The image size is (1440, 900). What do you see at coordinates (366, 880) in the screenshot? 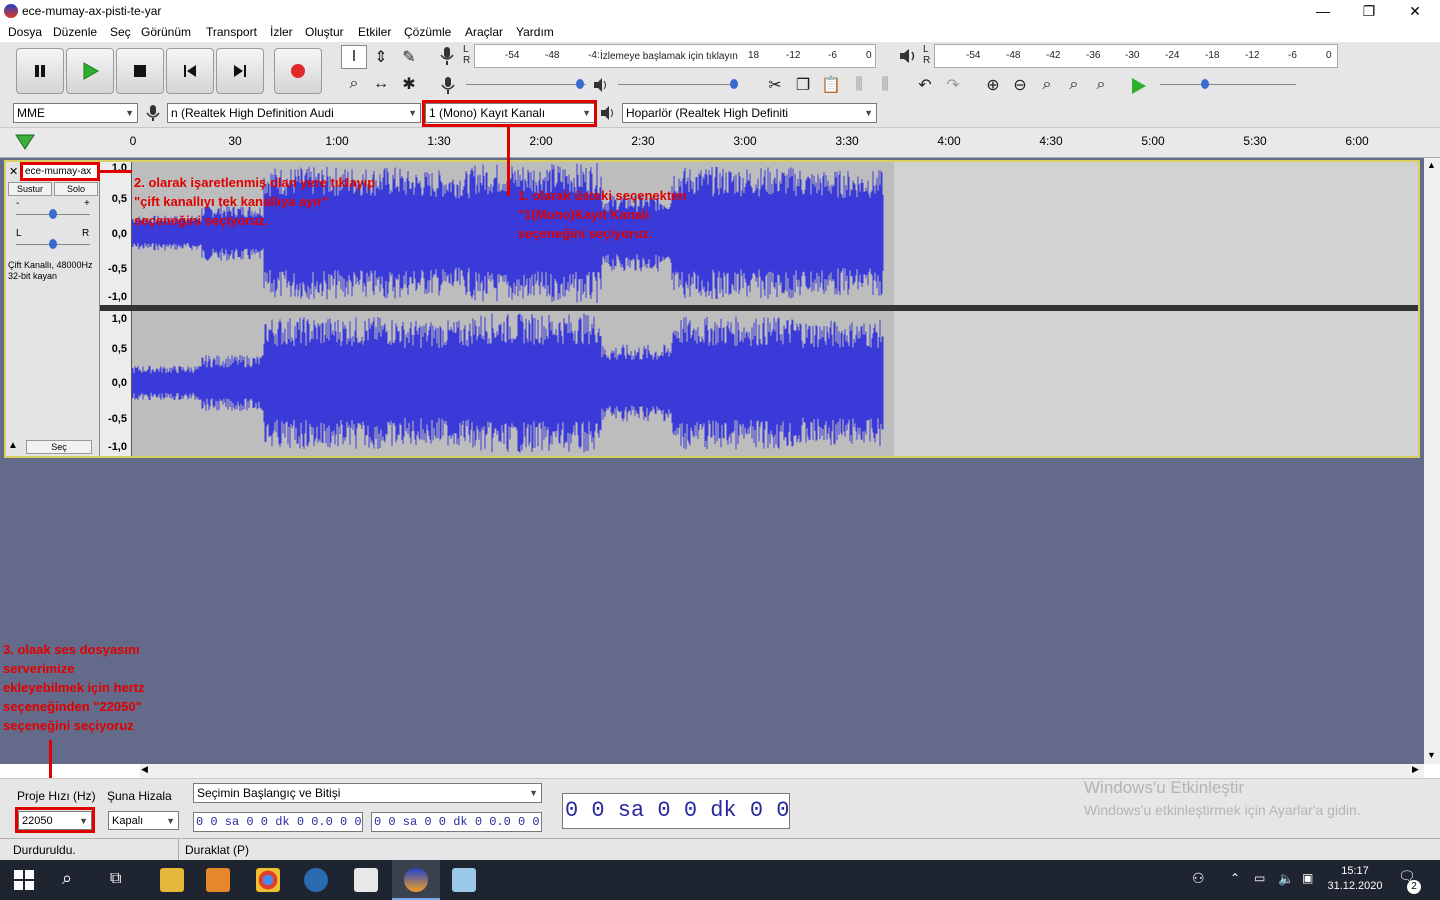
I see `counter-strike-icon` at bounding box center [366, 880].